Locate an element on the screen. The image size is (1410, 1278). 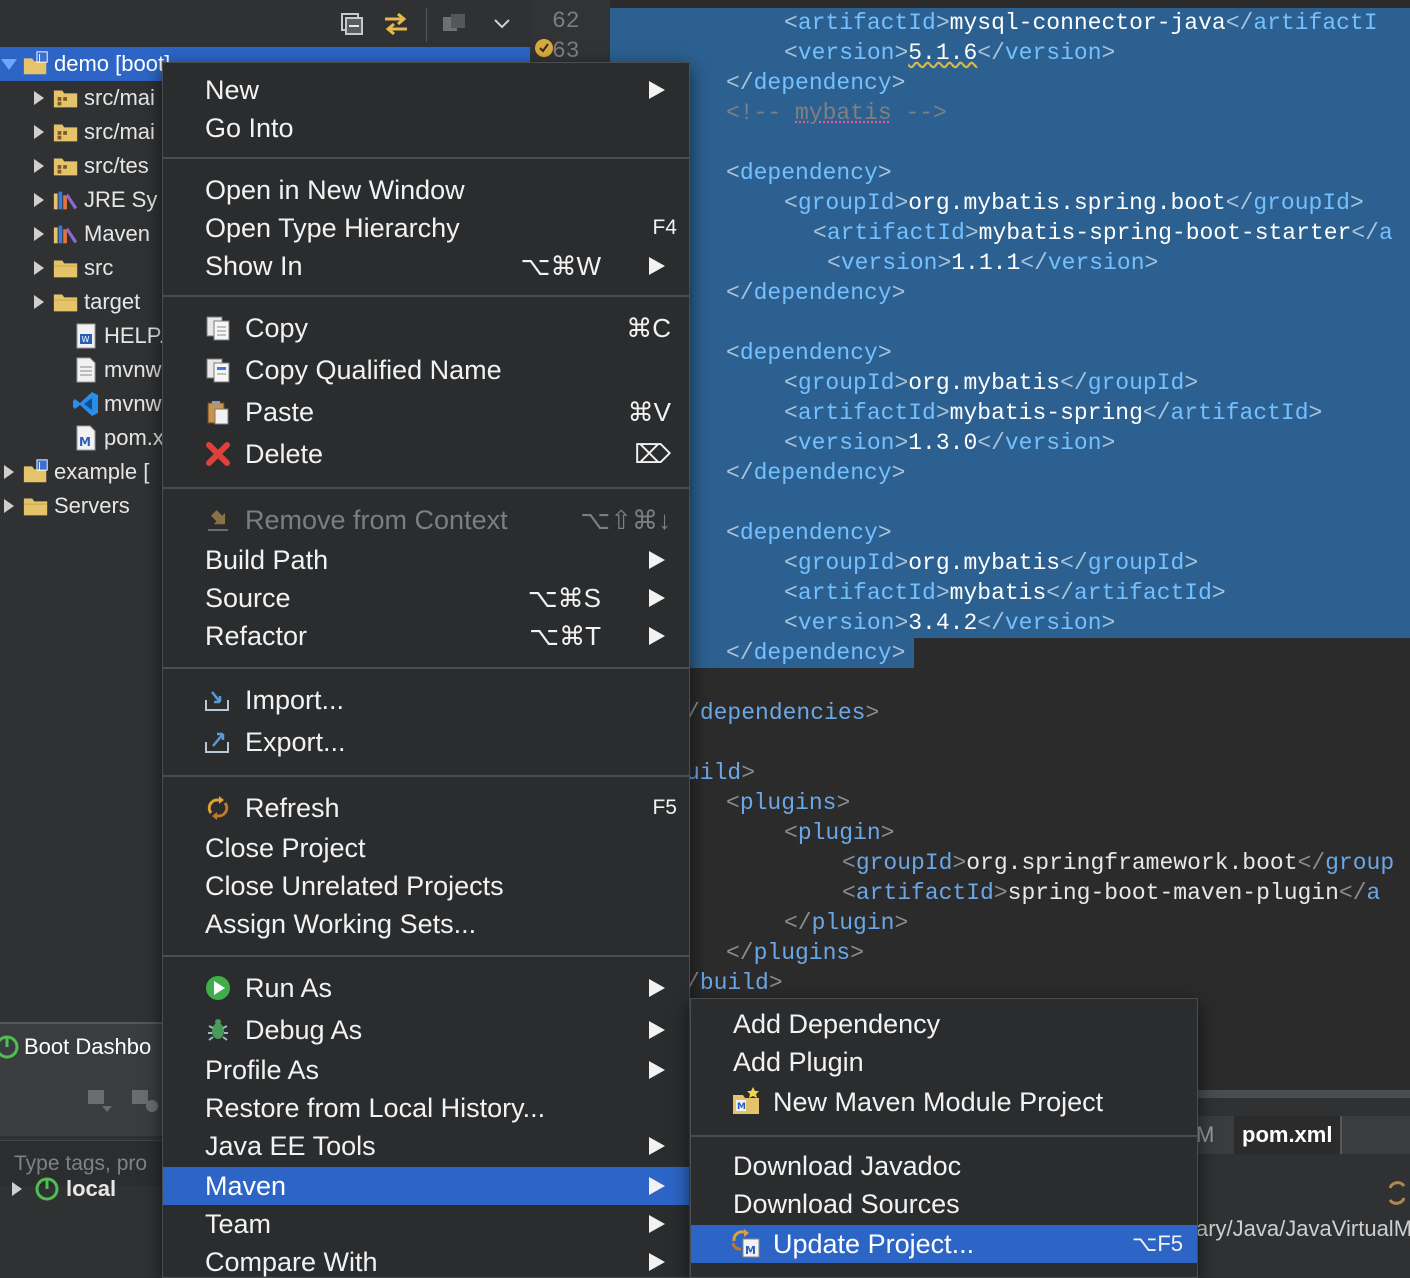
maven-menu-item-download-sources: Download Sources is located at coordinates (944, 1204).